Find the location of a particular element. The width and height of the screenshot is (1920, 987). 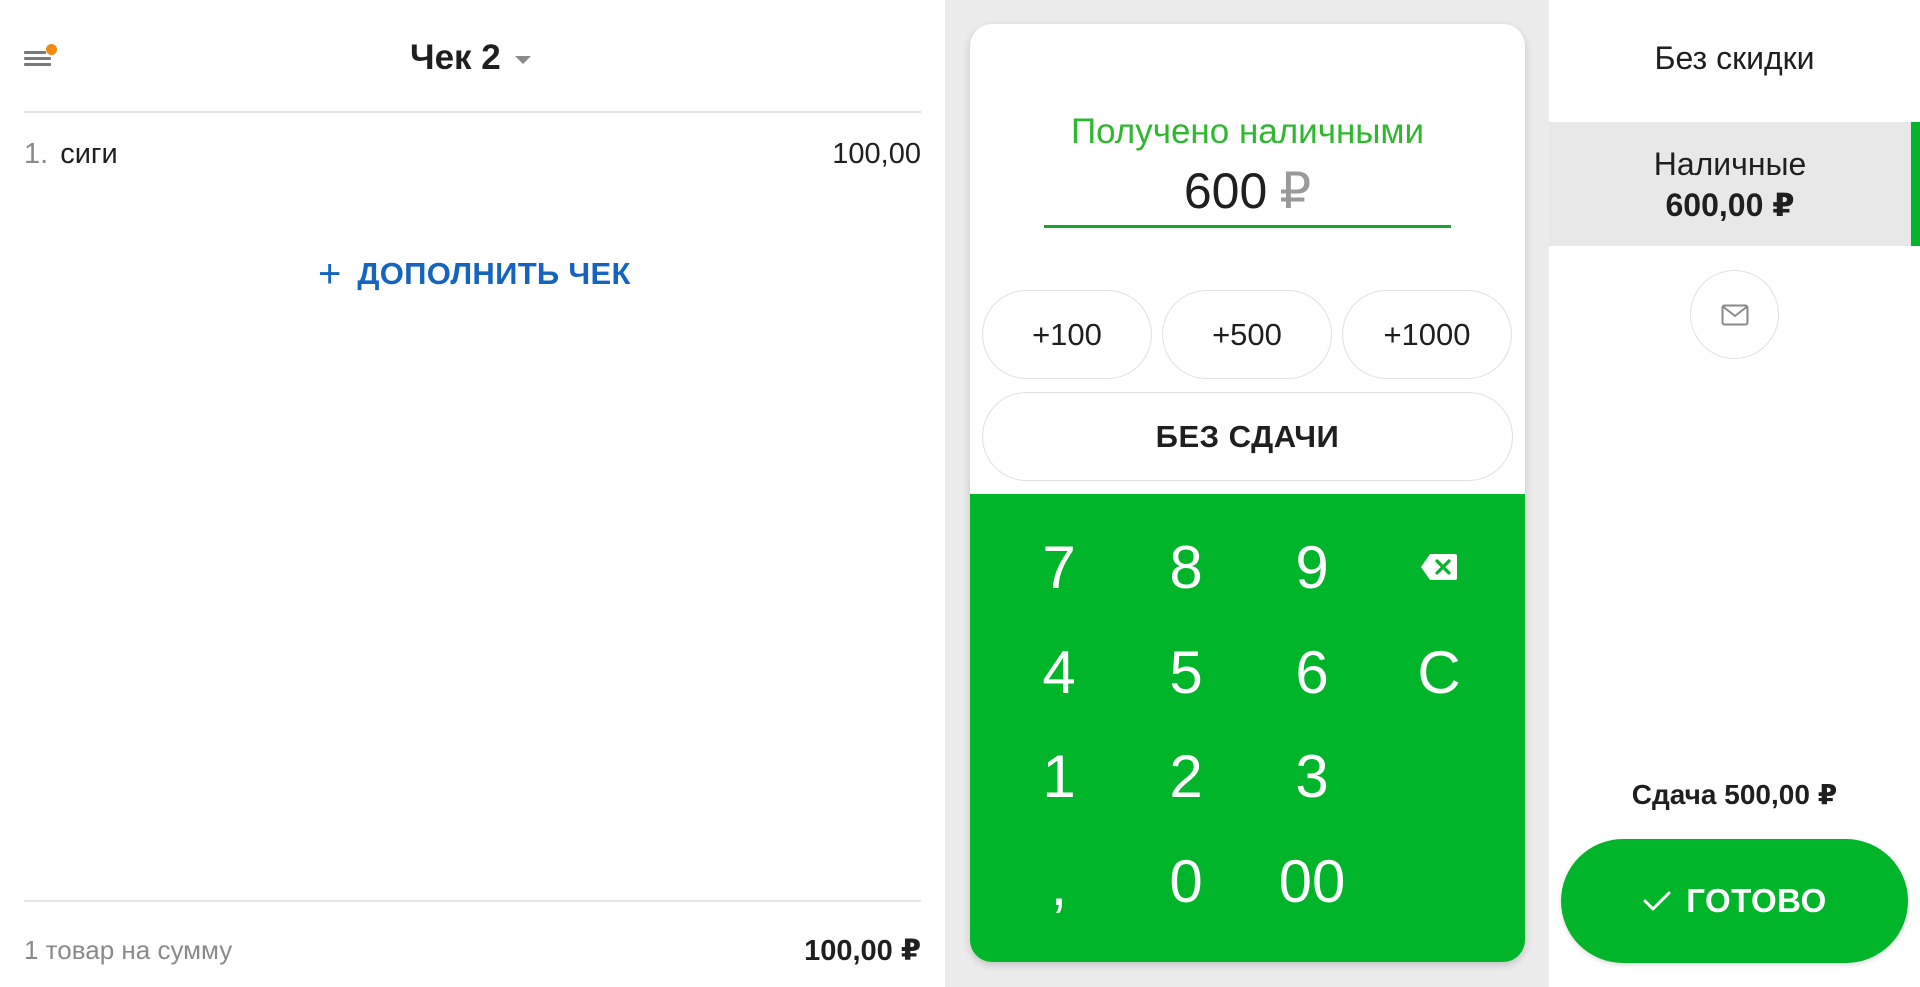

item-price: 100,00 is located at coordinates (876, 153).